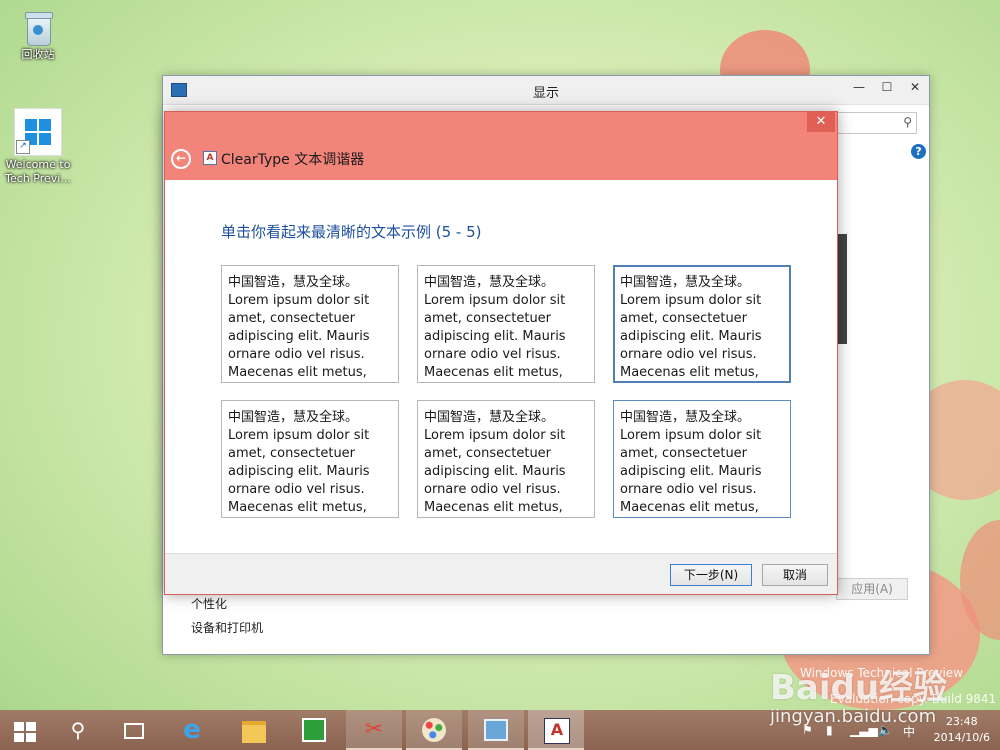  What do you see at coordinates (876, 123) in the screenshot?
I see `search-input: ⚲` at bounding box center [876, 123].